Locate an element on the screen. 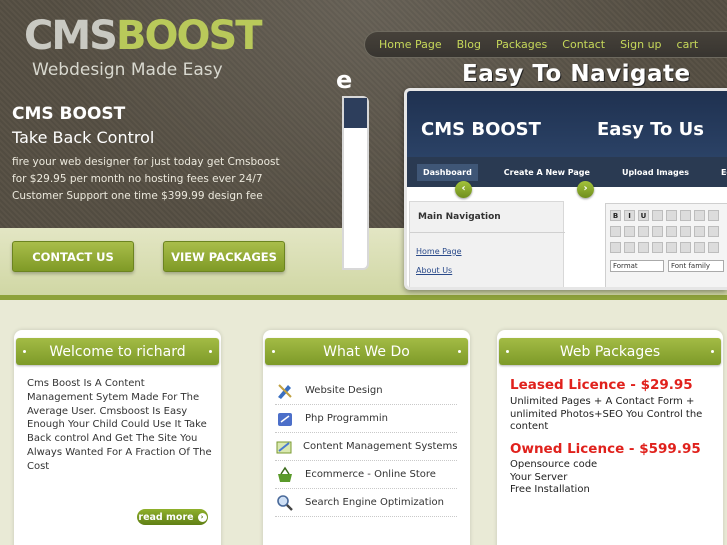 Image resolution: width=727 pixels, height=545 pixels. service-label: Website Design is located at coordinates (344, 390).